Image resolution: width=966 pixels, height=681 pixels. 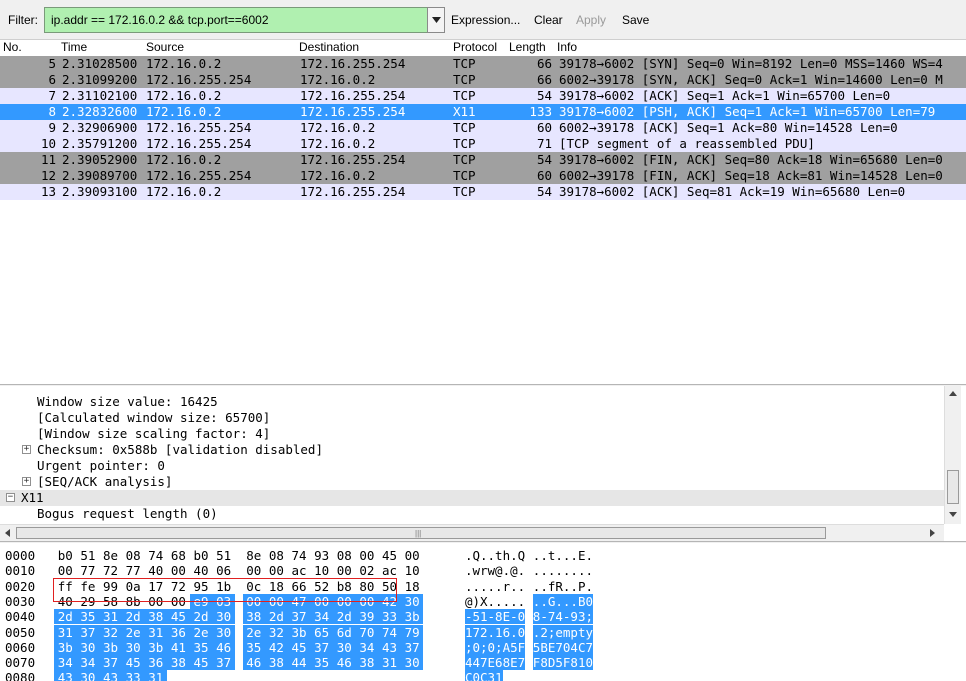 What do you see at coordinates (563, 647) in the screenshot?
I see `ascii-dump-right: 5BE704C7` at bounding box center [563, 647].